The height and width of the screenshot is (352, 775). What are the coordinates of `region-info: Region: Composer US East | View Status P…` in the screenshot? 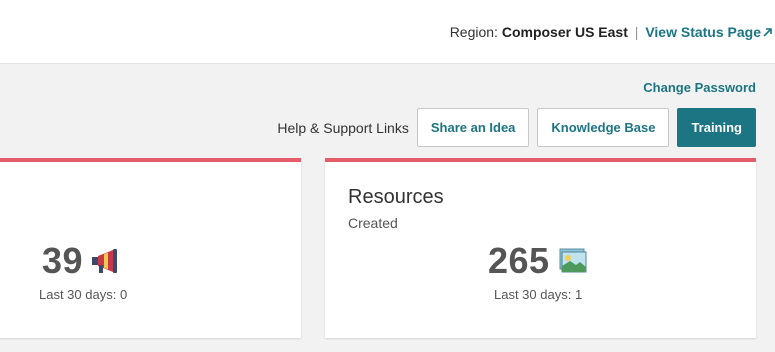 It's located at (611, 32).